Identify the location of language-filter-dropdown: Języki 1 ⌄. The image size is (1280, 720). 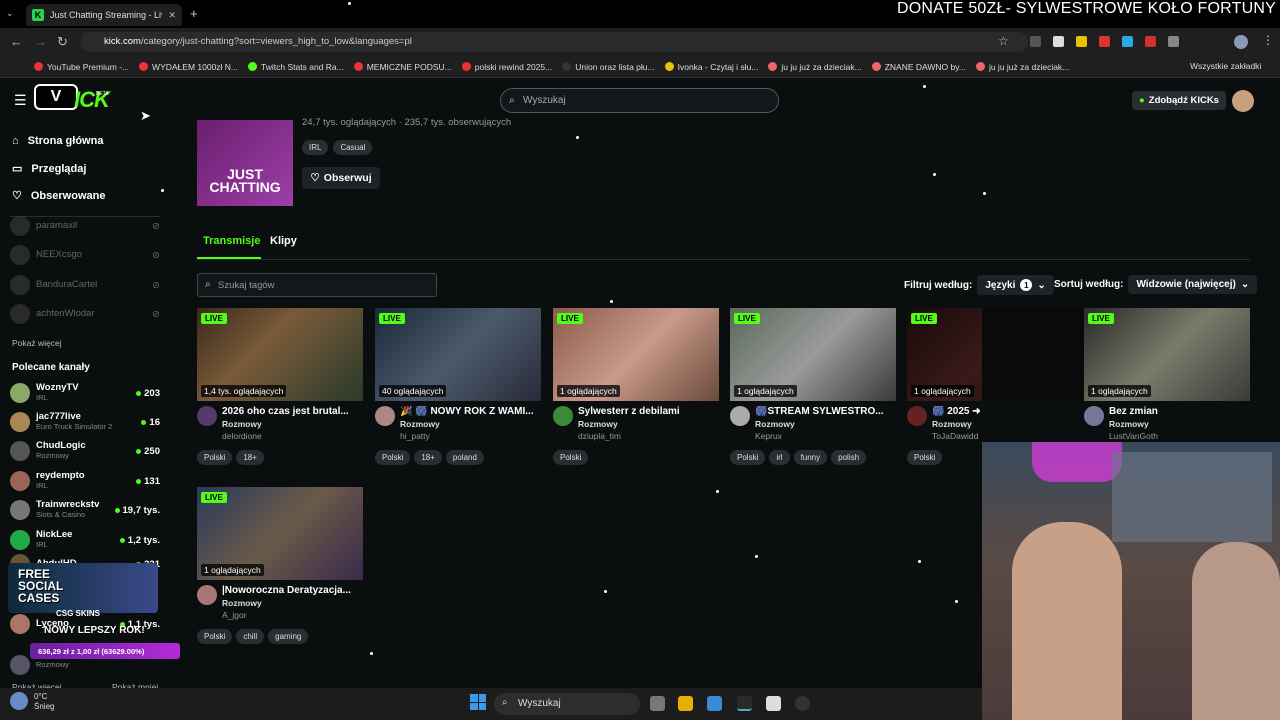
(1015, 285).